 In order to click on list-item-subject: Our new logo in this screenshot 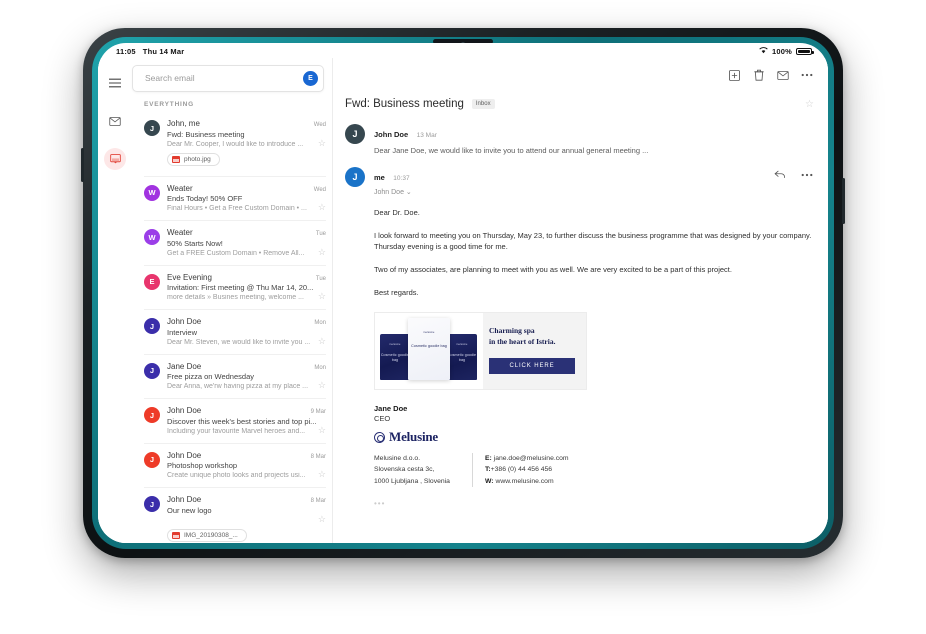, I will do `click(189, 510)`.